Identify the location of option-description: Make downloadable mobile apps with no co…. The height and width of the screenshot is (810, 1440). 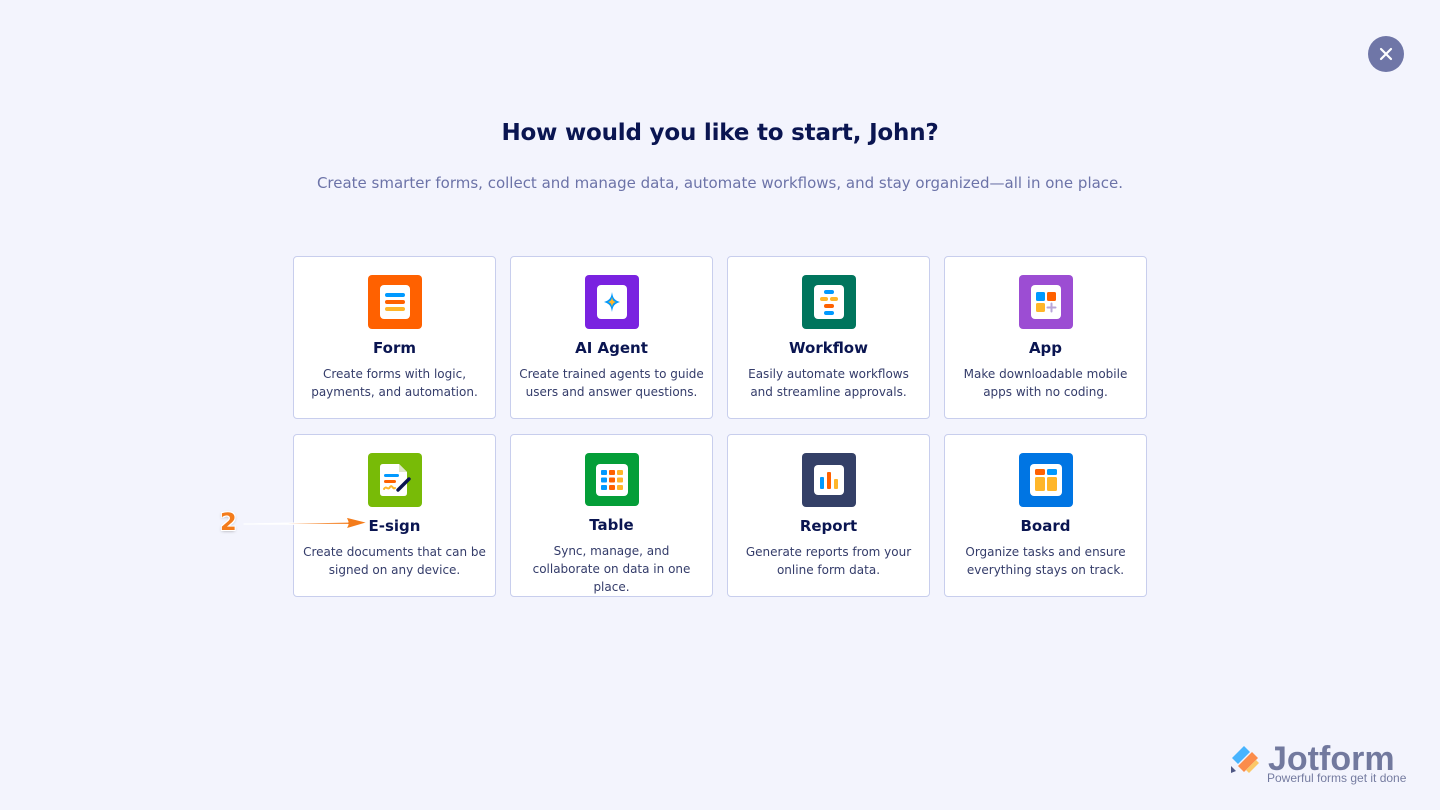
(1045, 383).